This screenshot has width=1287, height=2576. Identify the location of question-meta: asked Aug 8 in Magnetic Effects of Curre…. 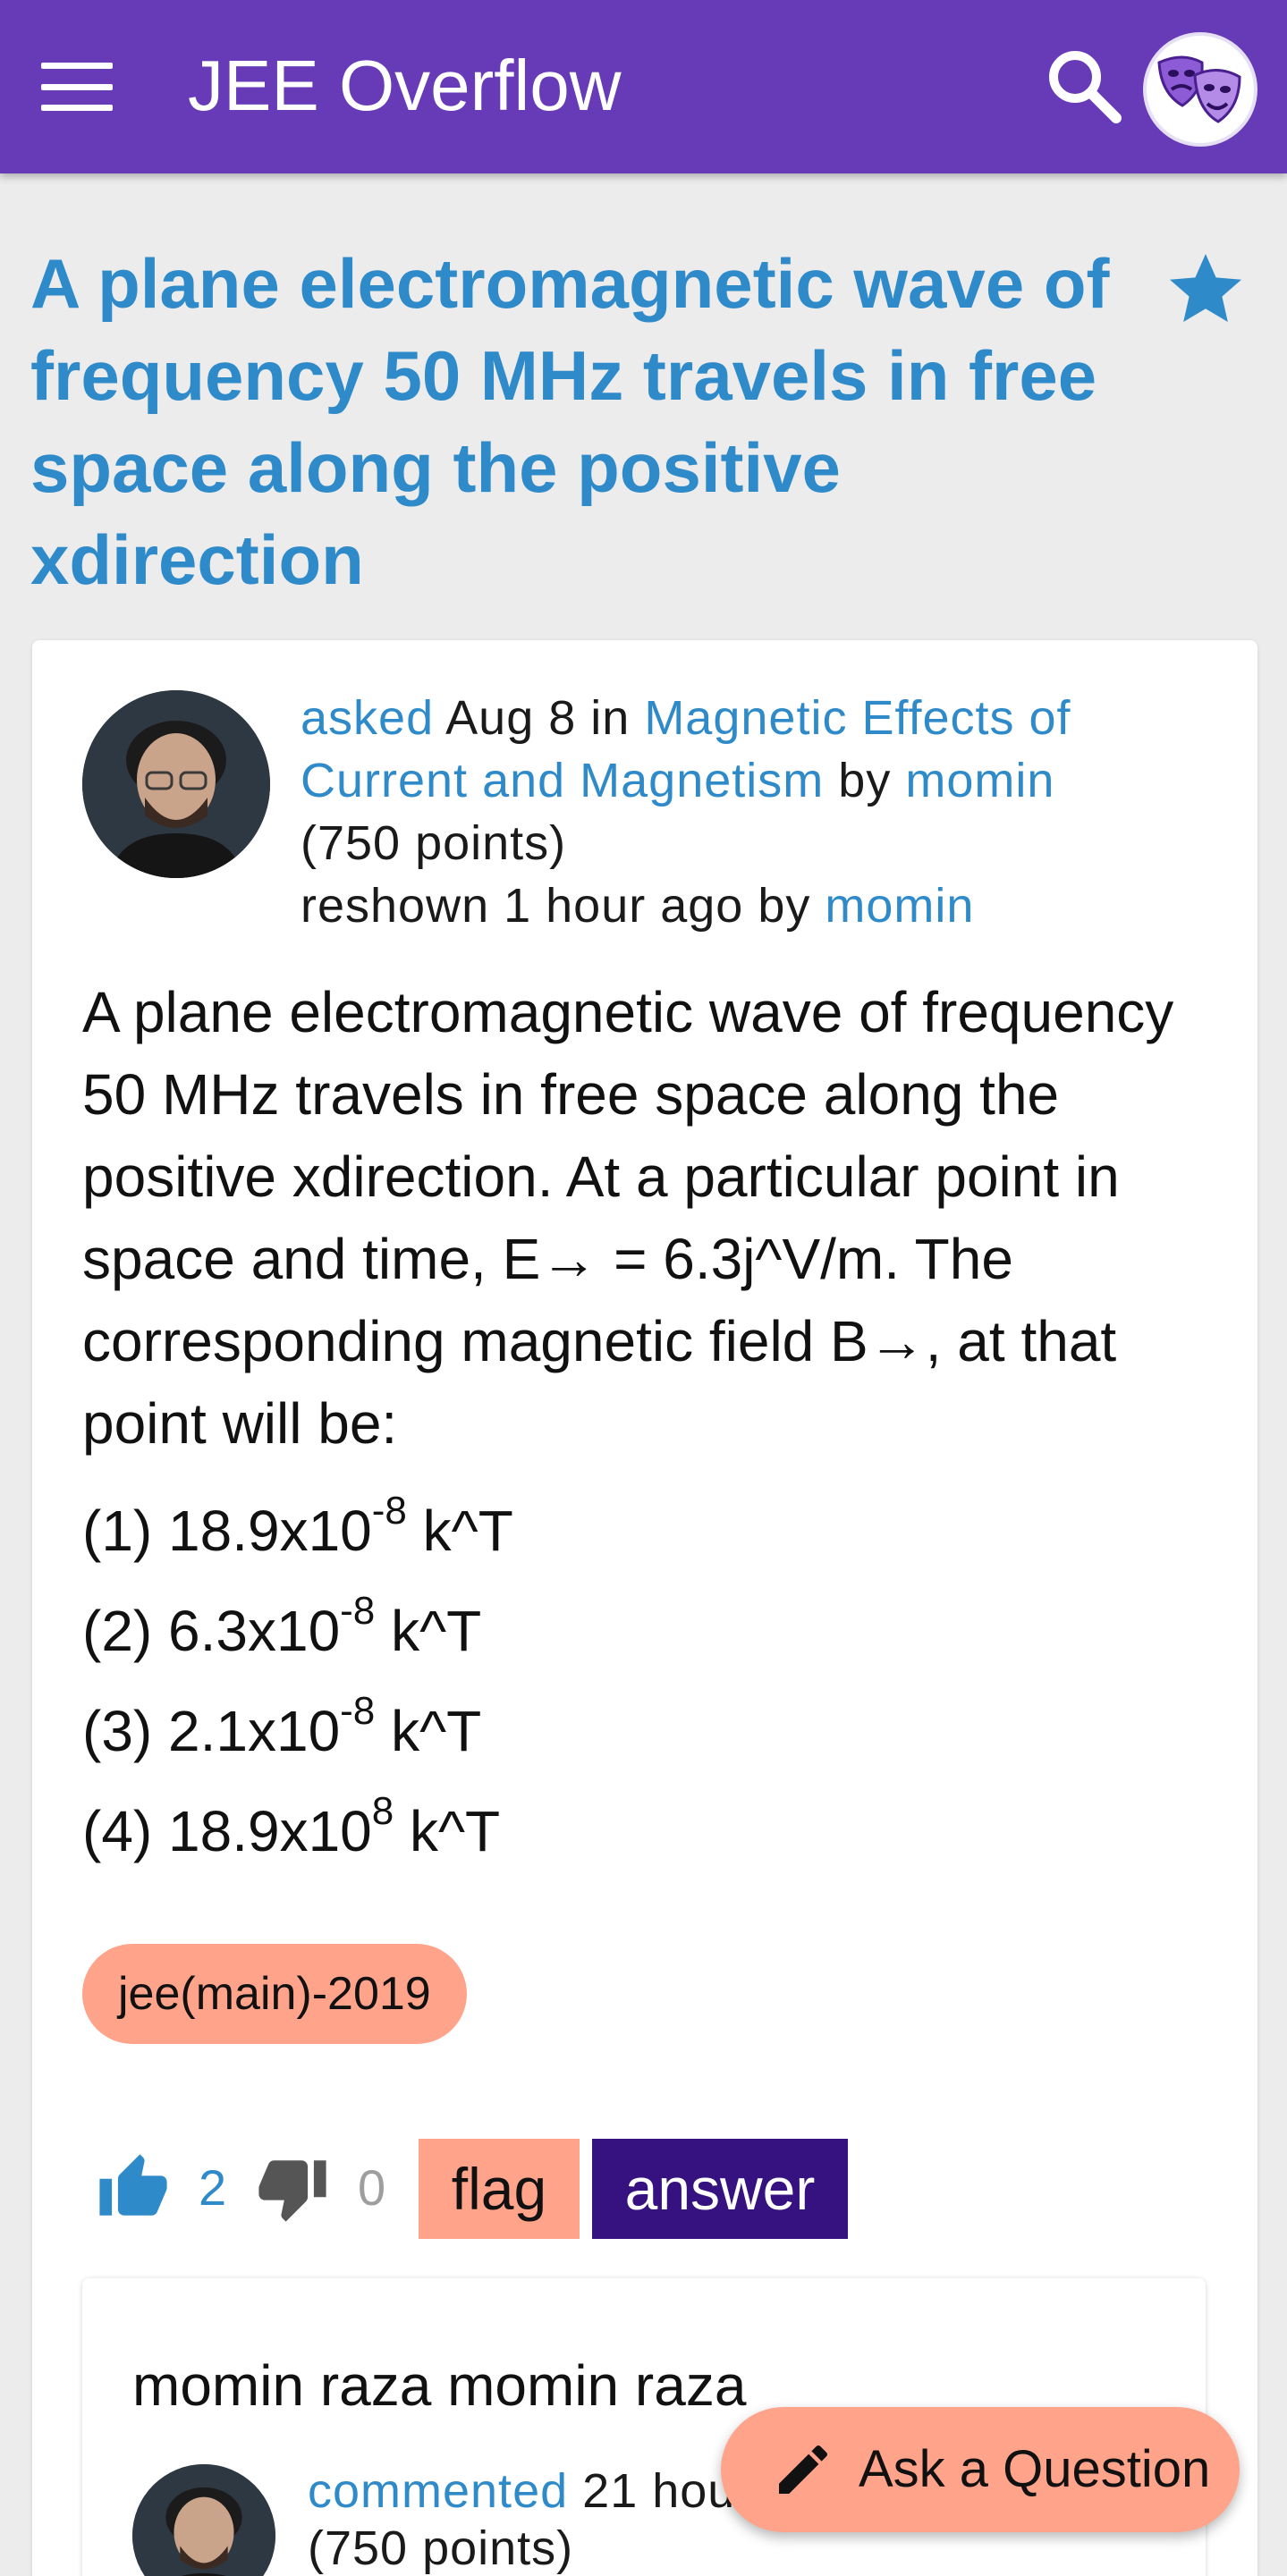
(752, 812).